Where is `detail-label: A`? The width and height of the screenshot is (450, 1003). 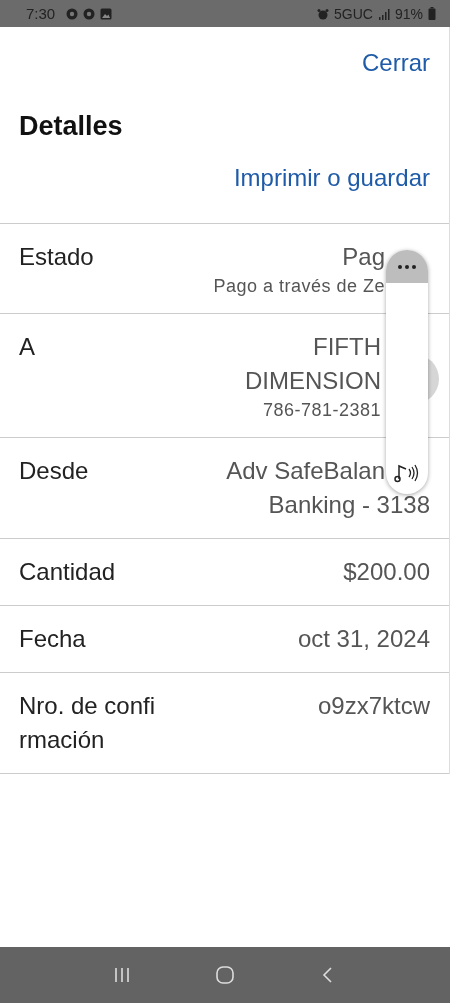
detail-label: A is located at coordinates (27, 347).